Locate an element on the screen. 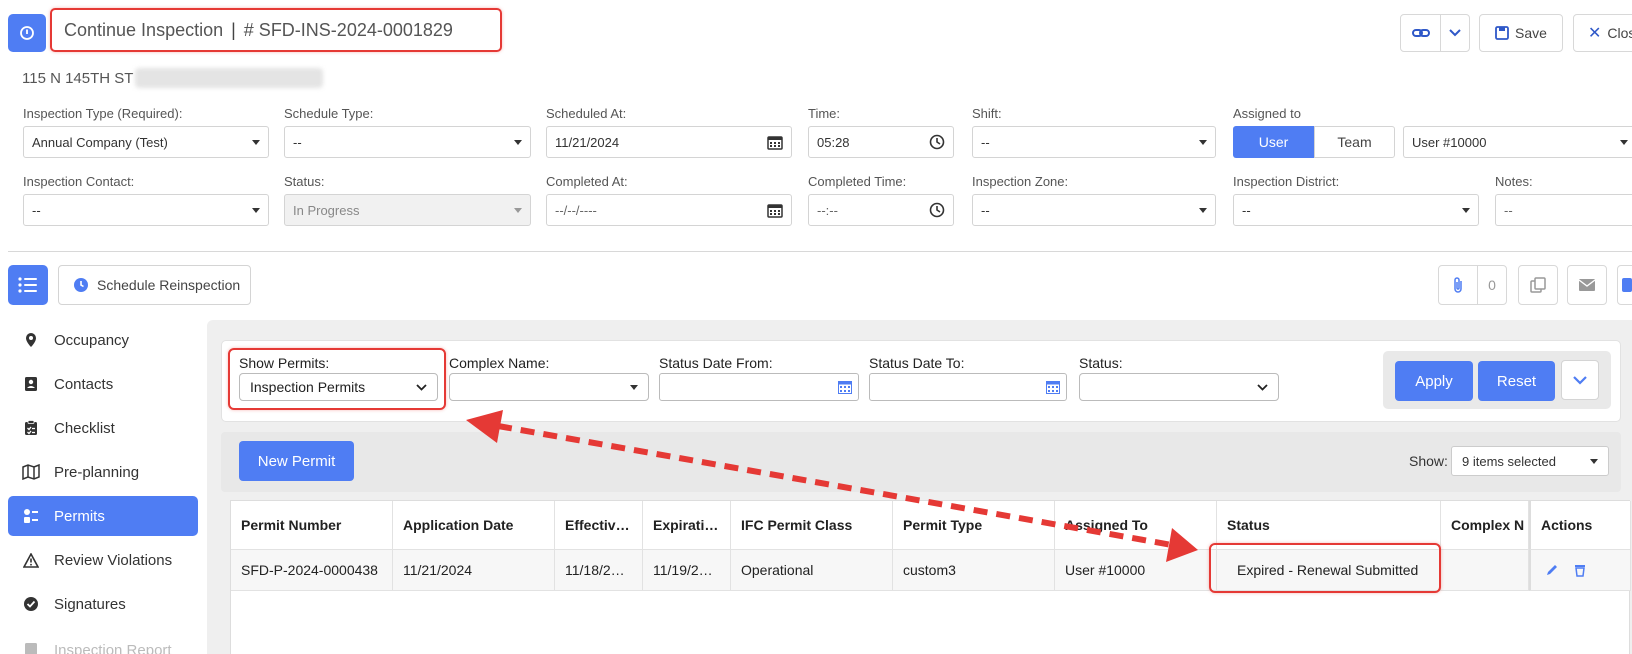 The height and width of the screenshot is (654, 1632). email-button is located at coordinates (1587, 285).